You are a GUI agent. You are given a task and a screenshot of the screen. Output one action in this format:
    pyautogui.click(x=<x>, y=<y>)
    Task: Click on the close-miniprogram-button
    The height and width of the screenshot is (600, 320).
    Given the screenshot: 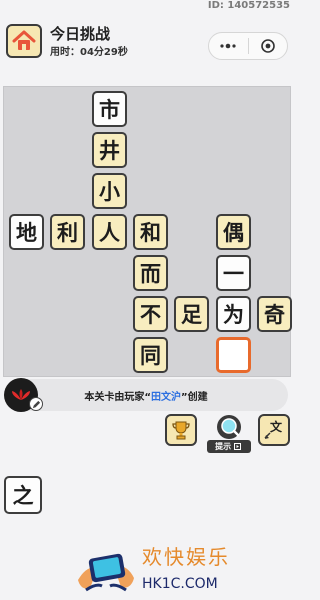 What is the action you would take?
    pyautogui.click(x=268, y=46)
    